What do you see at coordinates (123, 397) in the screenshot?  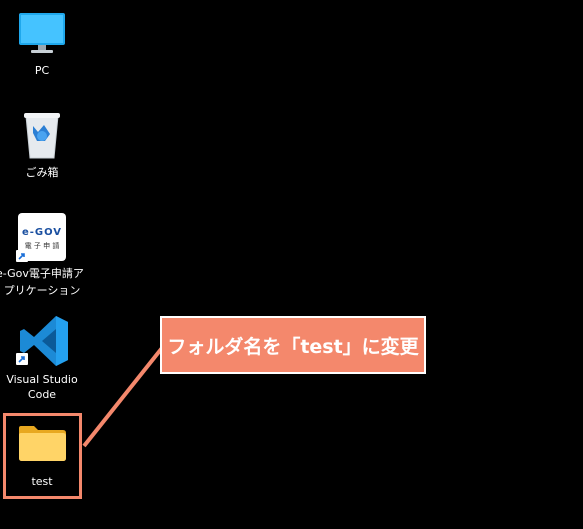 I see `callout-connector` at bounding box center [123, 397].